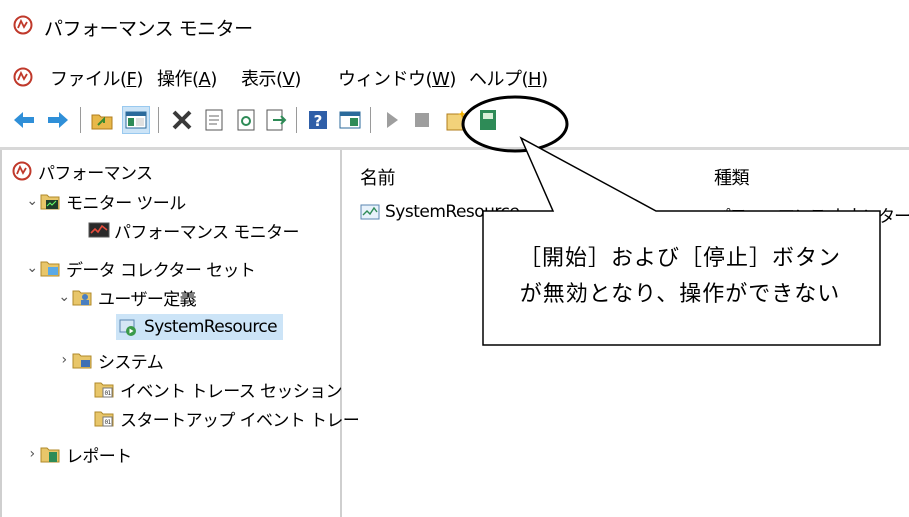 The height and width of the screenshot is (517, 909). Describe the element at coordinates (680, 277) in the screenshot. I see `callout-text: ［開始］および［停止］ボタン が無効となり、操作ができない` at that location.